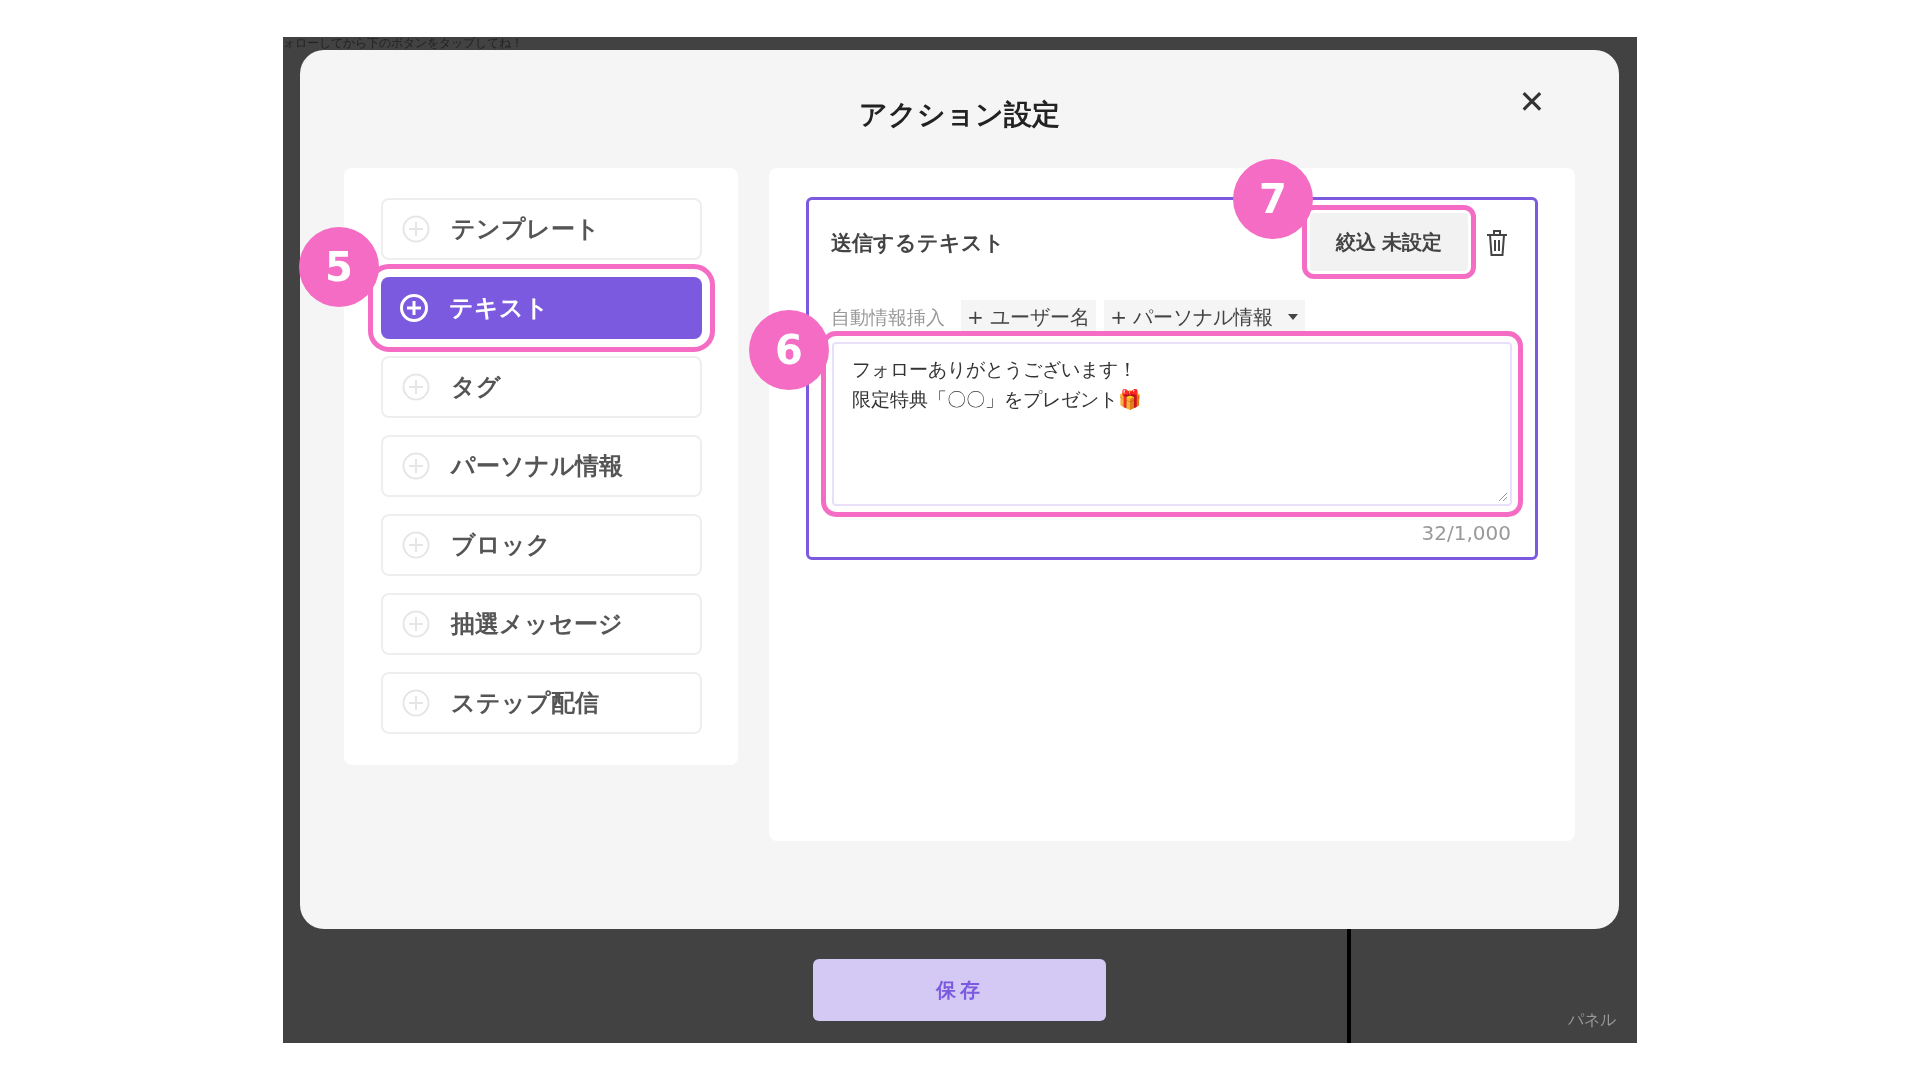 This screenshot has width=1920, height=1080. I want to click on insert-chip: + ユーザー名, so click(1029, 317).